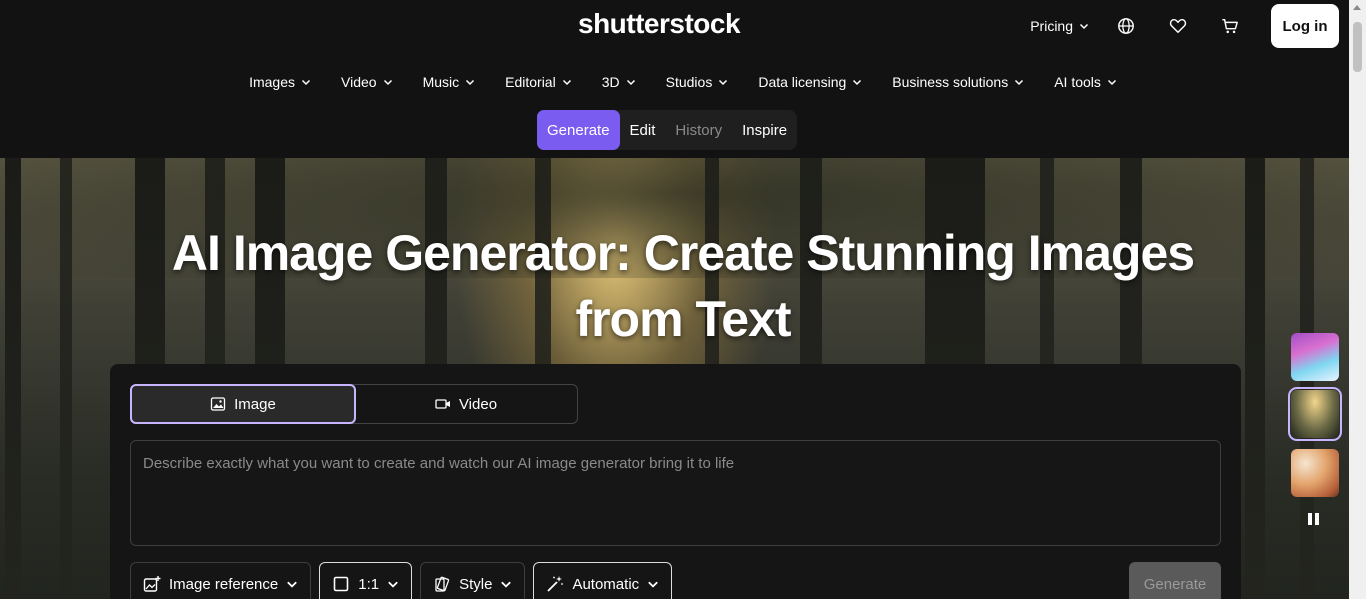 Image resolution: width=1366 pixels, height=599 pixels. What do you see at coordinates (1077, 82) in the screenshot?
I see `nav-item-label: AI tools` at bounding box center [1077, 82].